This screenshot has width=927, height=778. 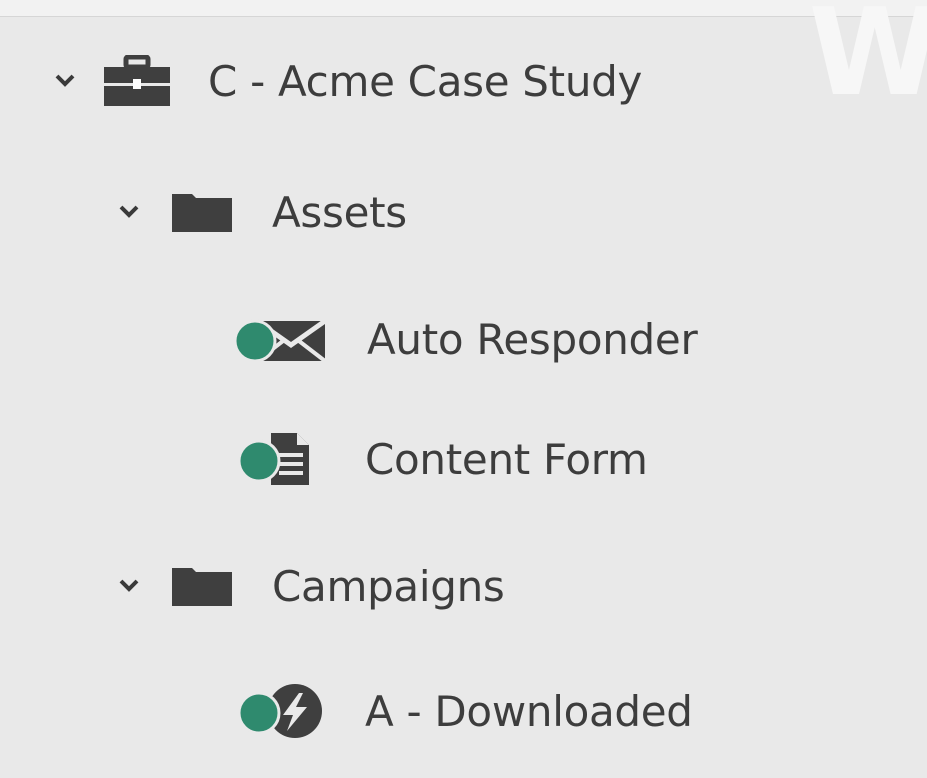 I want to click on top-edge, so click(x=463, y=8).